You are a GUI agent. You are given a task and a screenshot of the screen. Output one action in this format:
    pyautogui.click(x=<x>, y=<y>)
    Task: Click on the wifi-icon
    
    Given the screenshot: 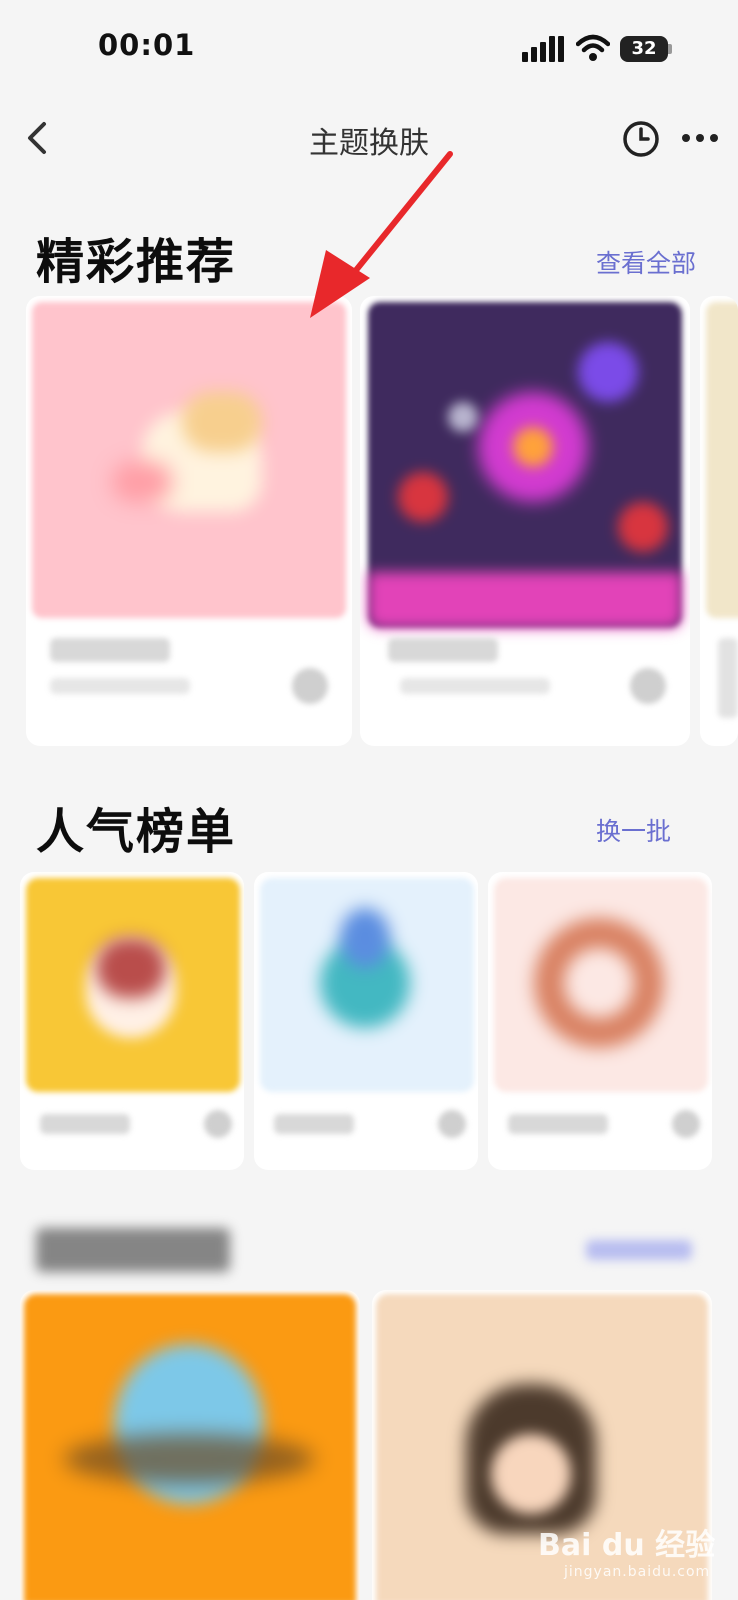 What is the action you would take?
    pyautogui.click(x=593, y=47)
    